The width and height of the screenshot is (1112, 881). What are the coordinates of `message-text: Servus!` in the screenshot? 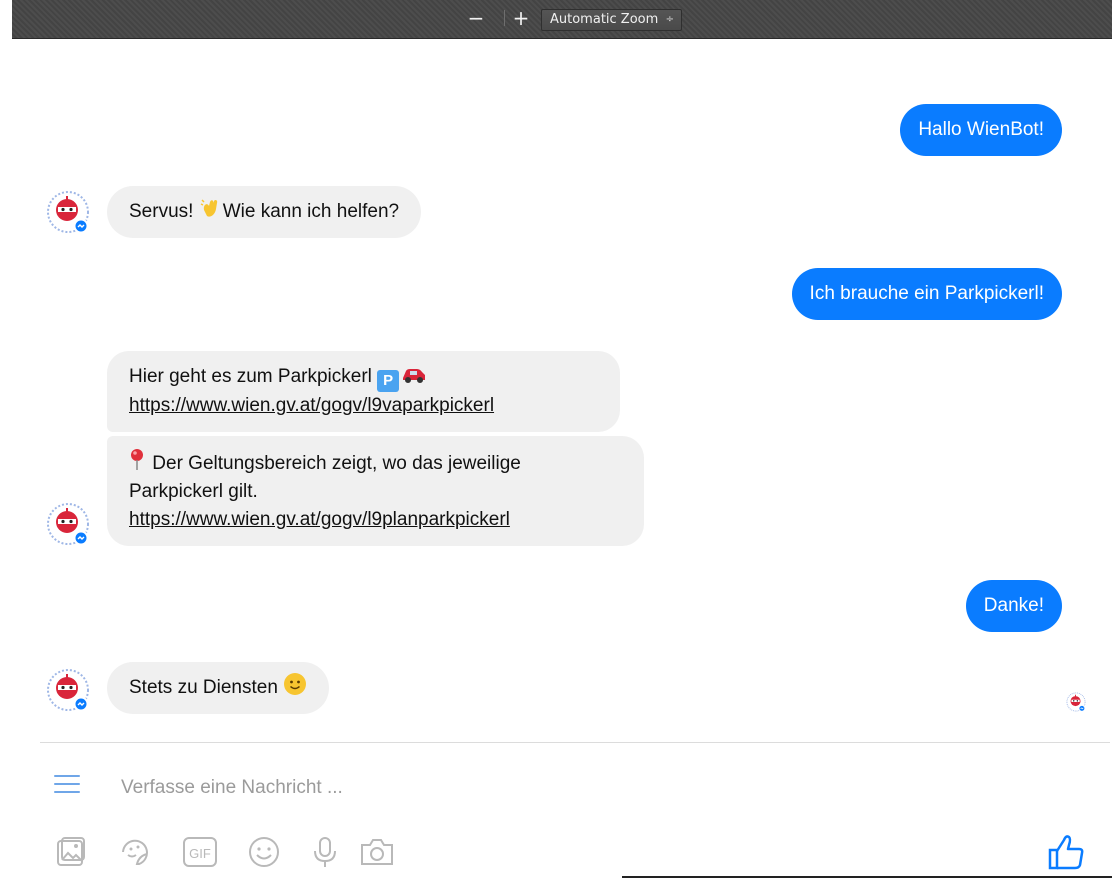 It's located at (164, 211).